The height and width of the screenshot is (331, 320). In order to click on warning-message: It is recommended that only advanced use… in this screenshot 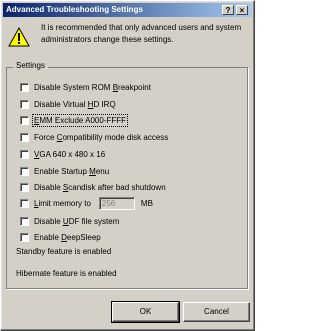, I will do `click(141, 33)`.